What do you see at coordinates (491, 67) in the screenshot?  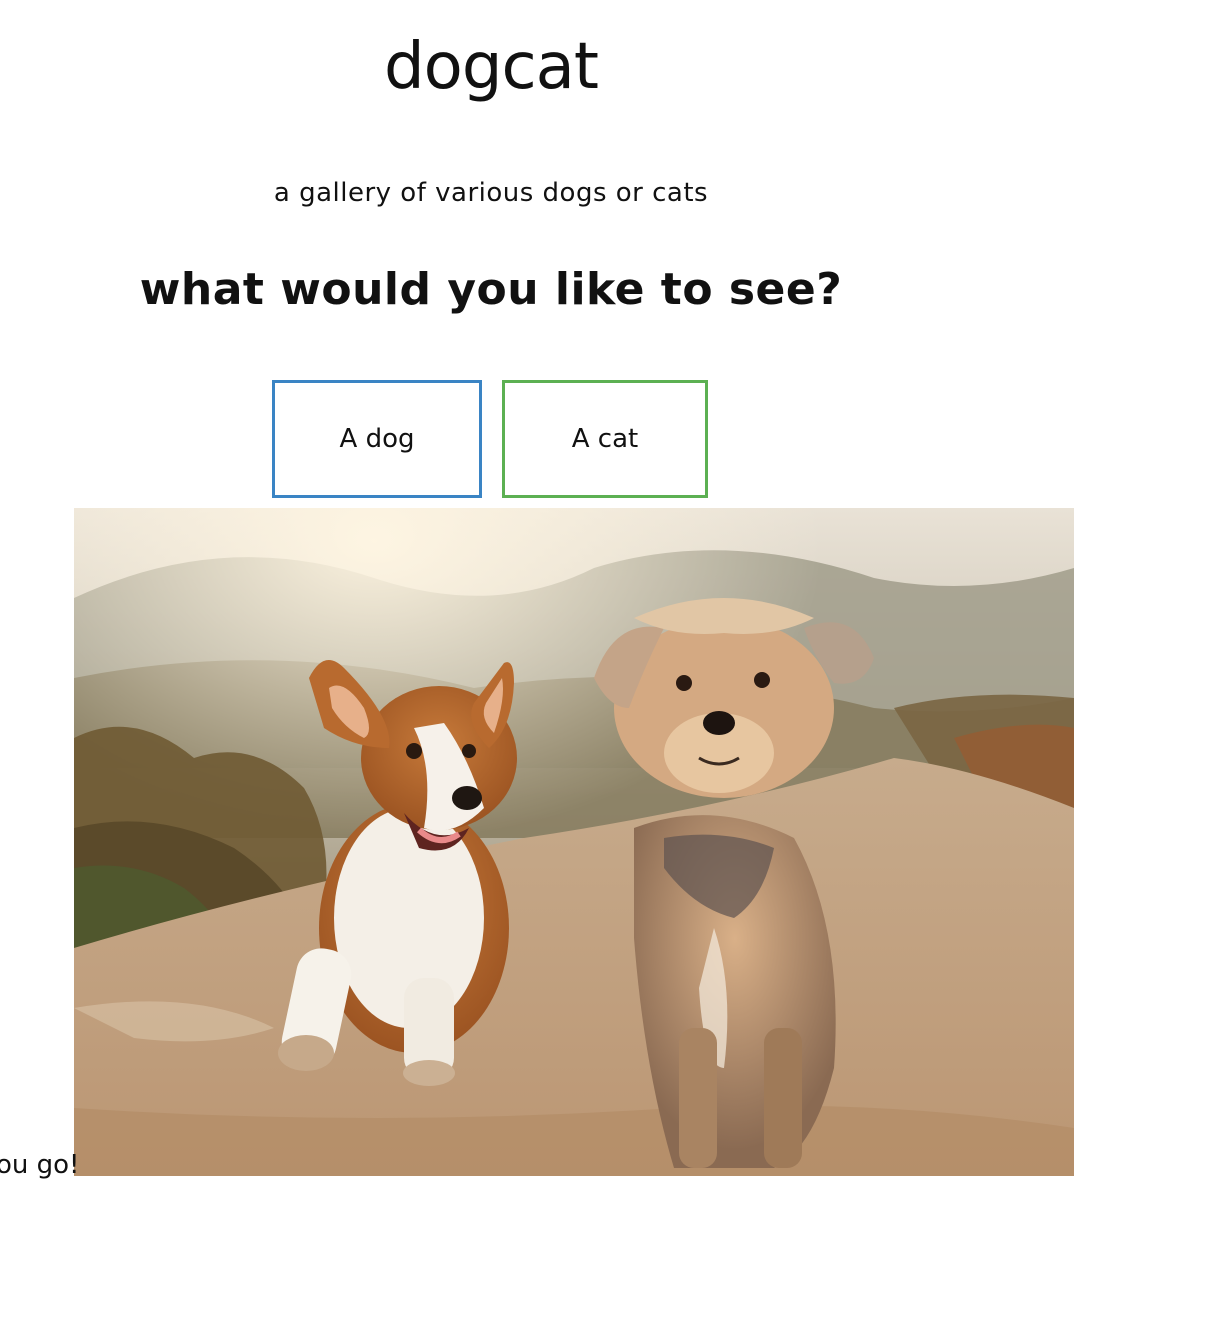 I see `site-title: dogcat` at bounding box center [491, 67].